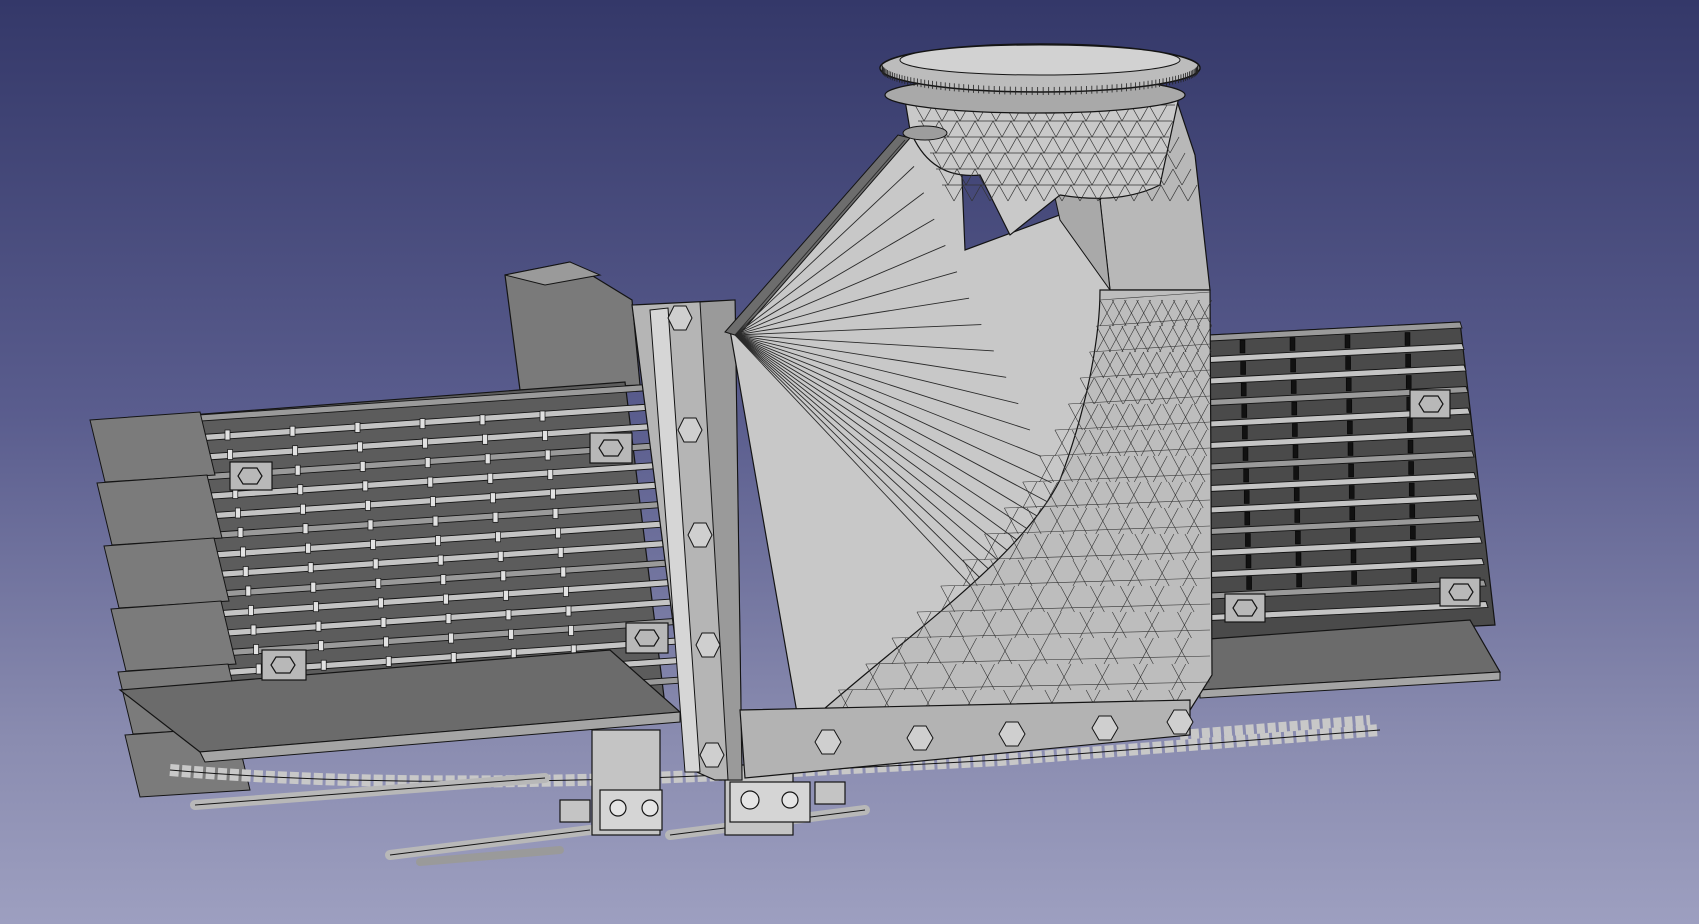 Image resolution: width=1699 pixels, height=924 pixels. Describe the element at coordinates (572, 326) in the screenshot. I see `left-rear-block` at that location.